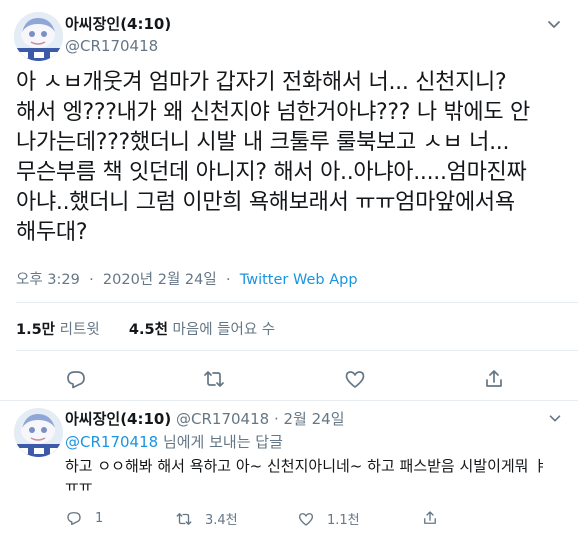 Image resolution: width=578 pixels, height=536 pixels. Describe the element at coordinates (79, 486) in the screenshot. I see `reply-text-line: ㅠㅠ` at that location.